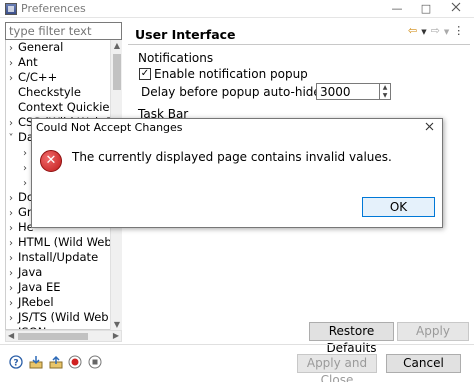 This screenshot has height=382, width=474. Describe the element at coordinates (58, 257) in the screenshot. I see `tree-item-label: Install/Update` at that location.